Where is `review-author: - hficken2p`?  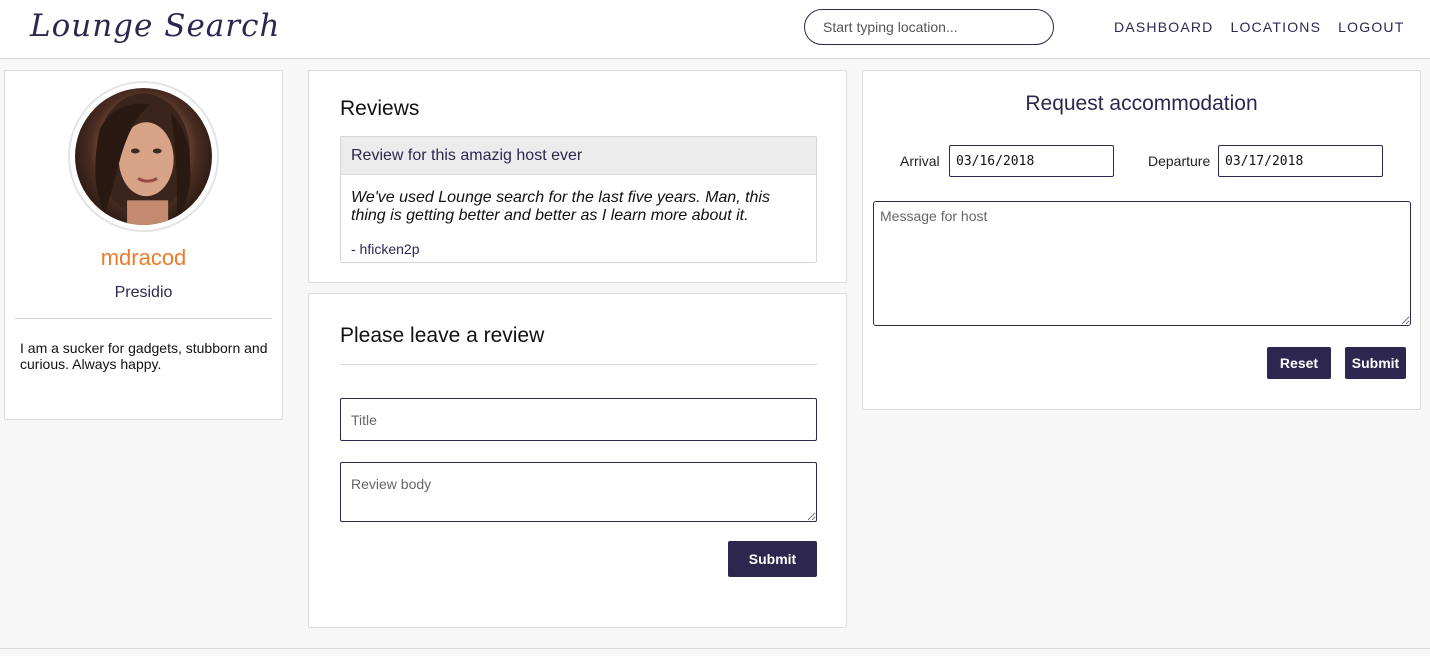
review-author: - hficken2p is located at coordinates (385, 249).